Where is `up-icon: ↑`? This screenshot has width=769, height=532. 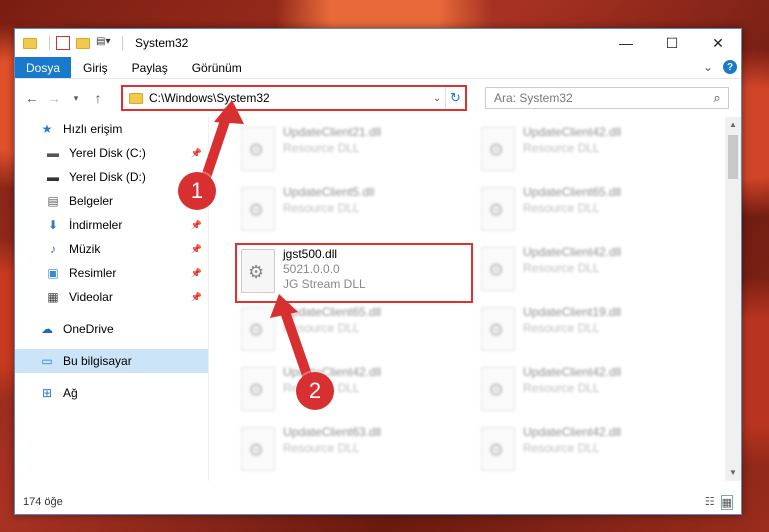
up-icon: ↑ is located at coordinates (98, 98).